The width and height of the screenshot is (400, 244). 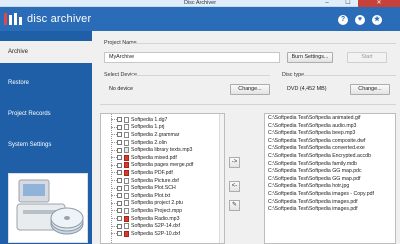 I want to click on list-item: C:\Softpedia Test\Softpedia family.mdb, so click(x=312, y=165).